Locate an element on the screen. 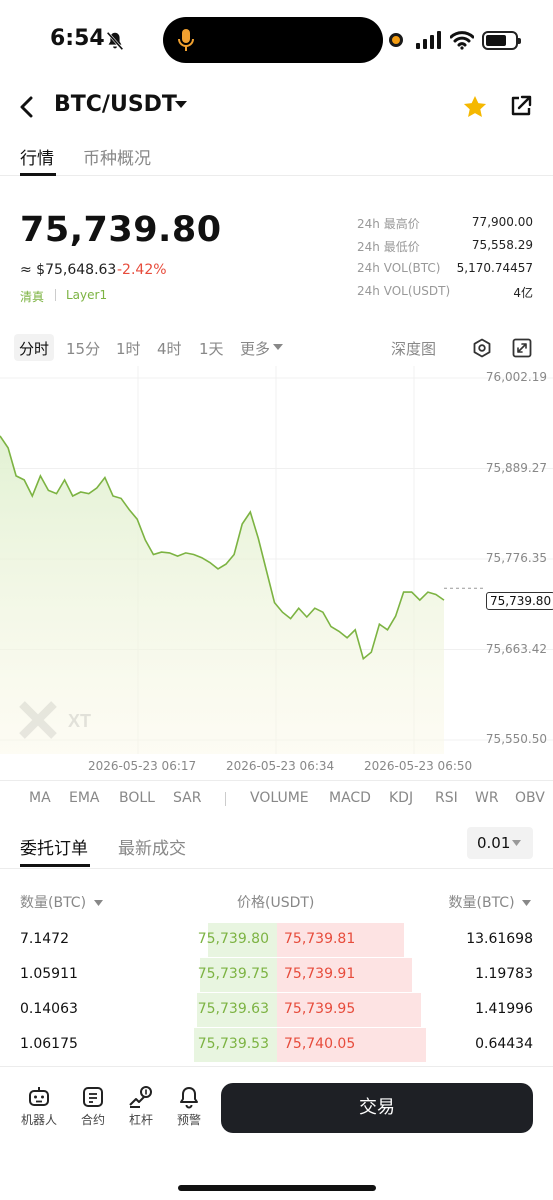  stat-vol-btc-label: 24h VOL(BTC) is located at coordinates (399, 268).